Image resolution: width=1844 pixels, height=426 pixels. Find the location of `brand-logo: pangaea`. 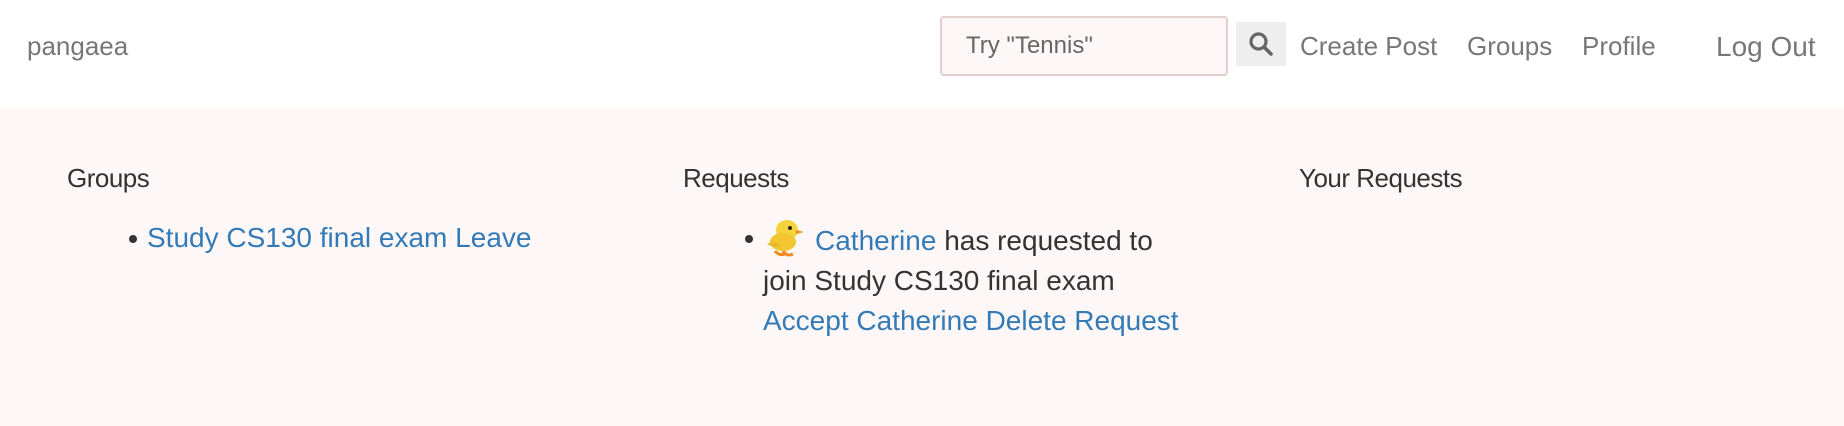

brand-logo: pangaea is located at coordinates (77, 46).